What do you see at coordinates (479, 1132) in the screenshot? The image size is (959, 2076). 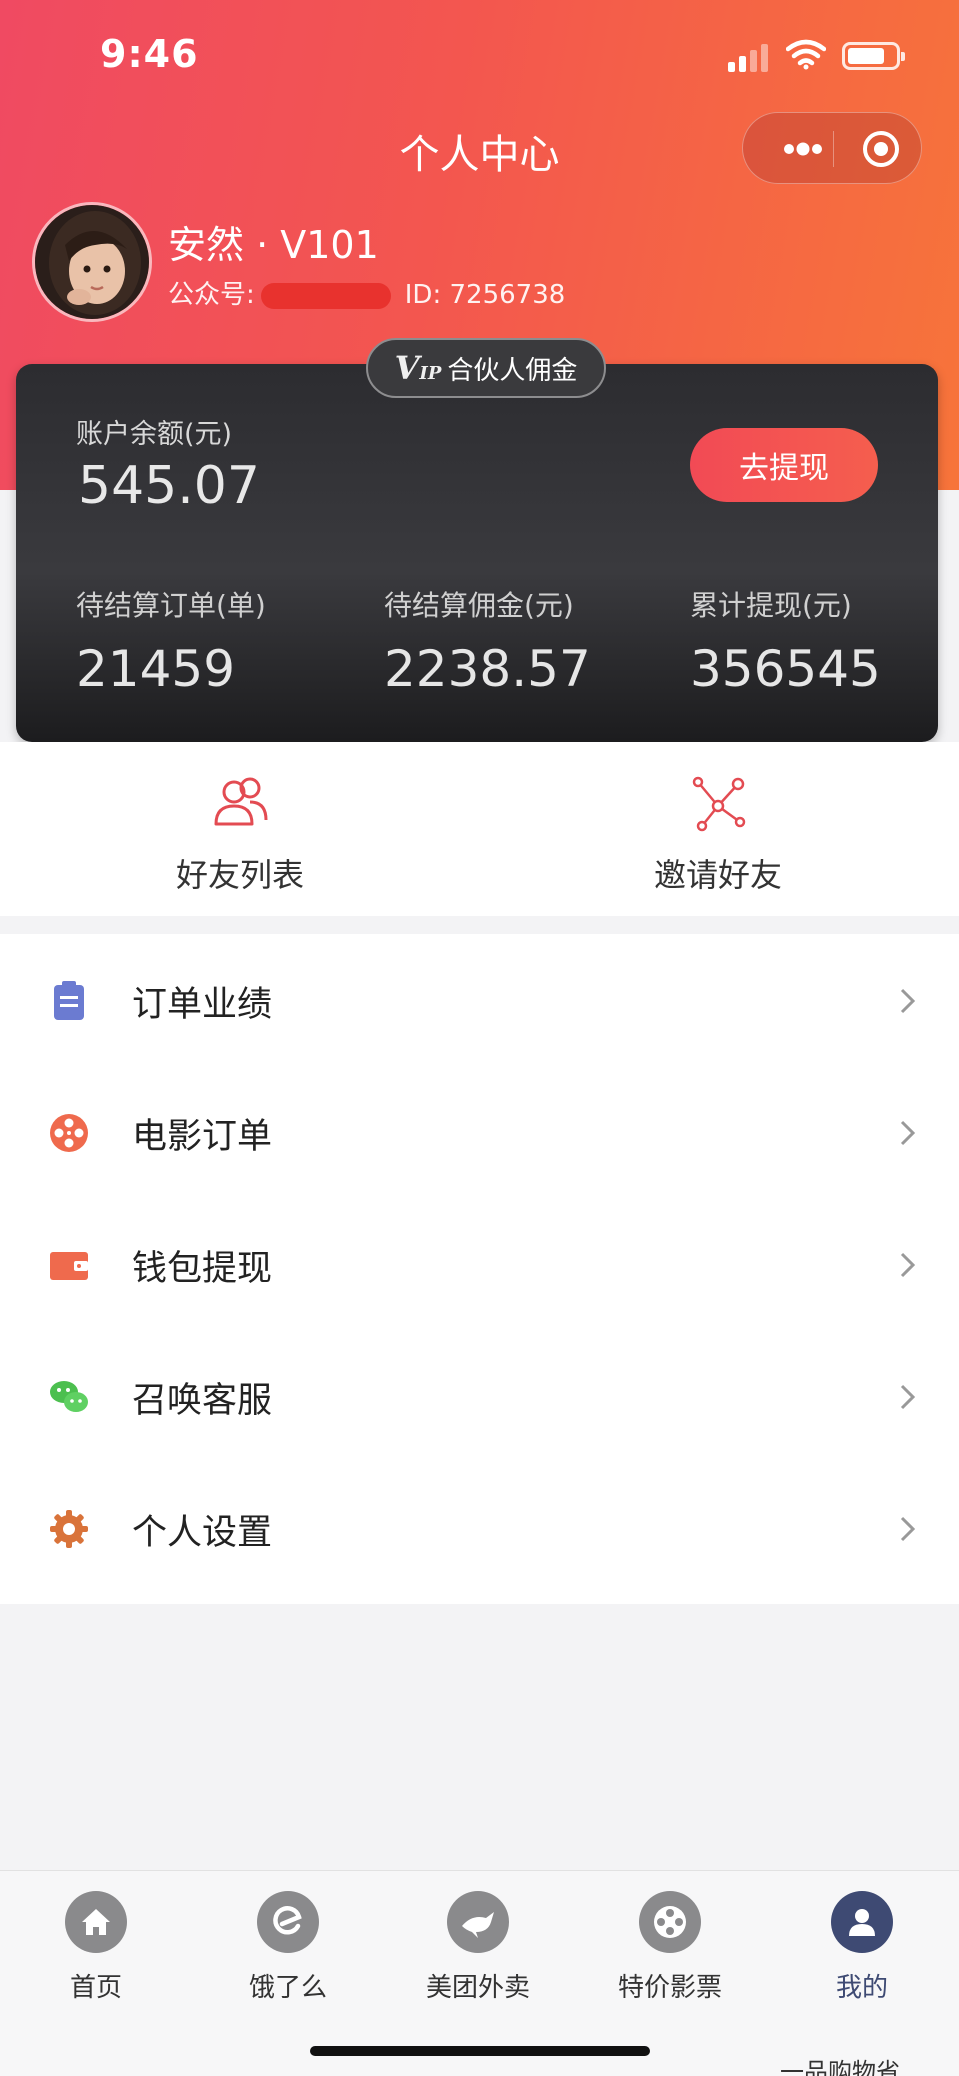 I see `menu-item-movie-orders: 电影订单` at bounding box center [479, 1132].